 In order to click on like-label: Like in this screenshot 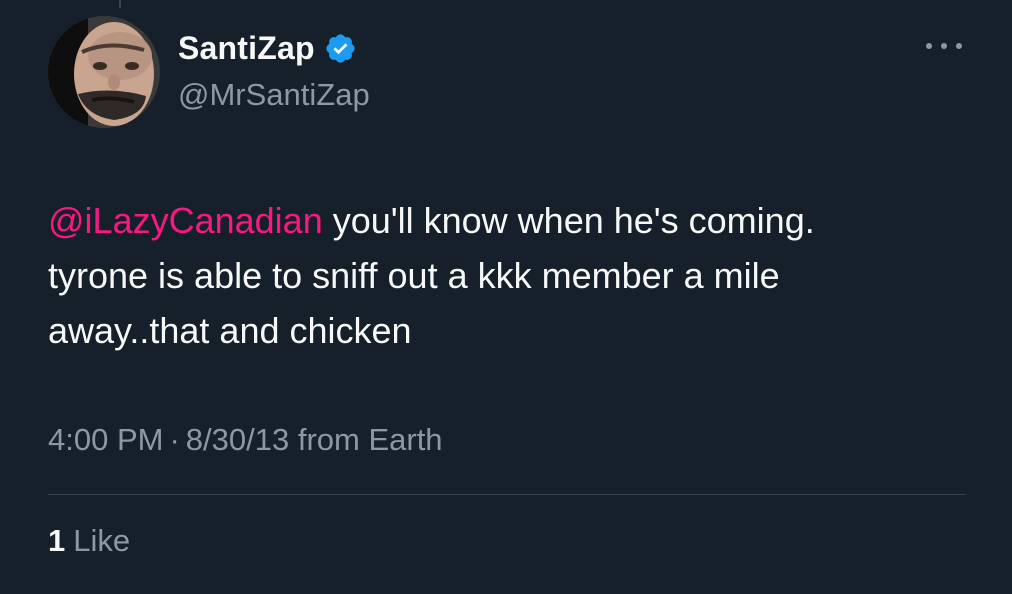, I will do `click(102, 540)`.